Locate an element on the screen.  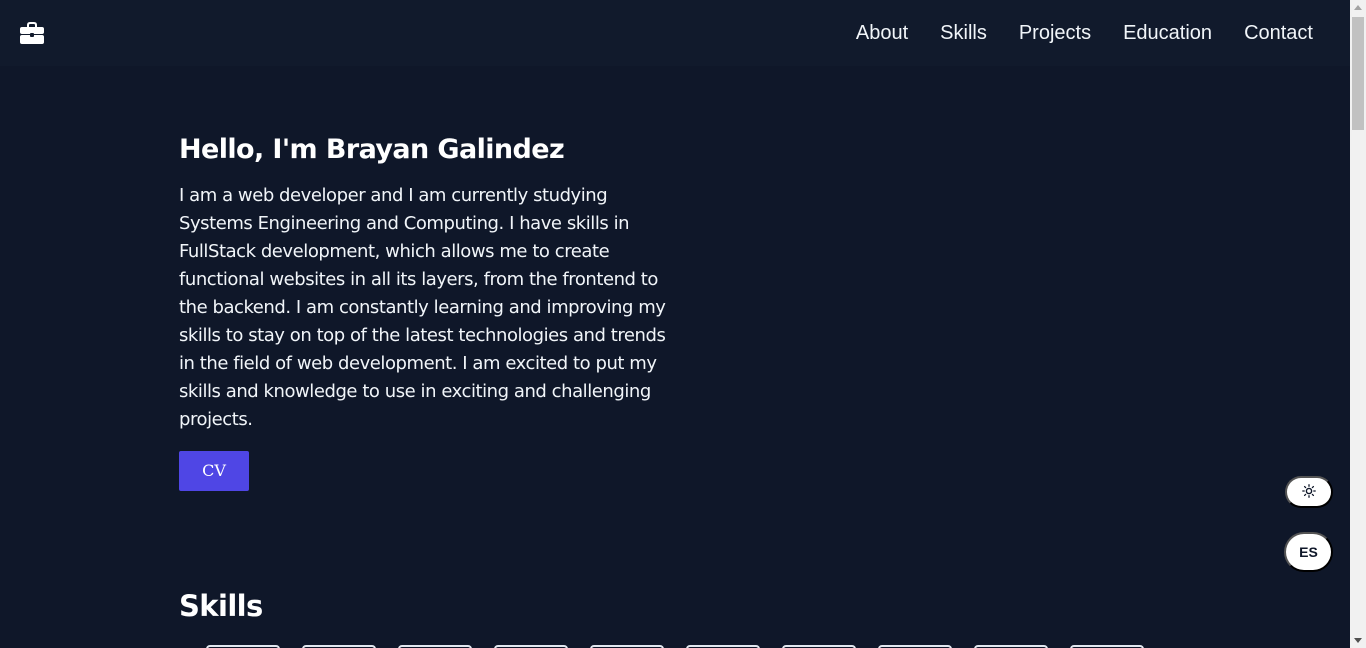
nav-links: About Skills Projects Education Contact is located at coordinates (1068, 33).